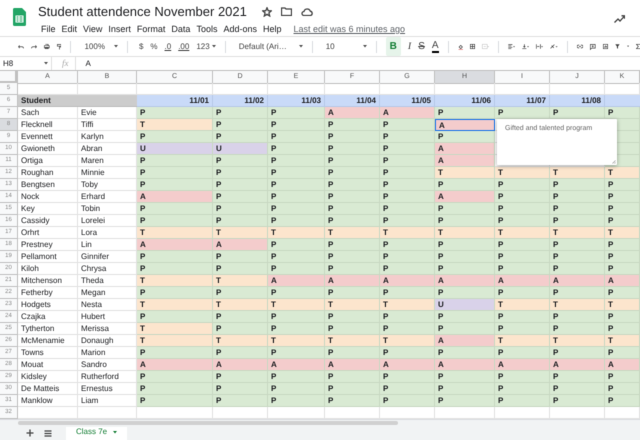 The width and height of the screenshot is (640, 440). Describe the element at coordinates (19, 17) in the screenshot. I see `spreadsheet-logo-icon` at that location.